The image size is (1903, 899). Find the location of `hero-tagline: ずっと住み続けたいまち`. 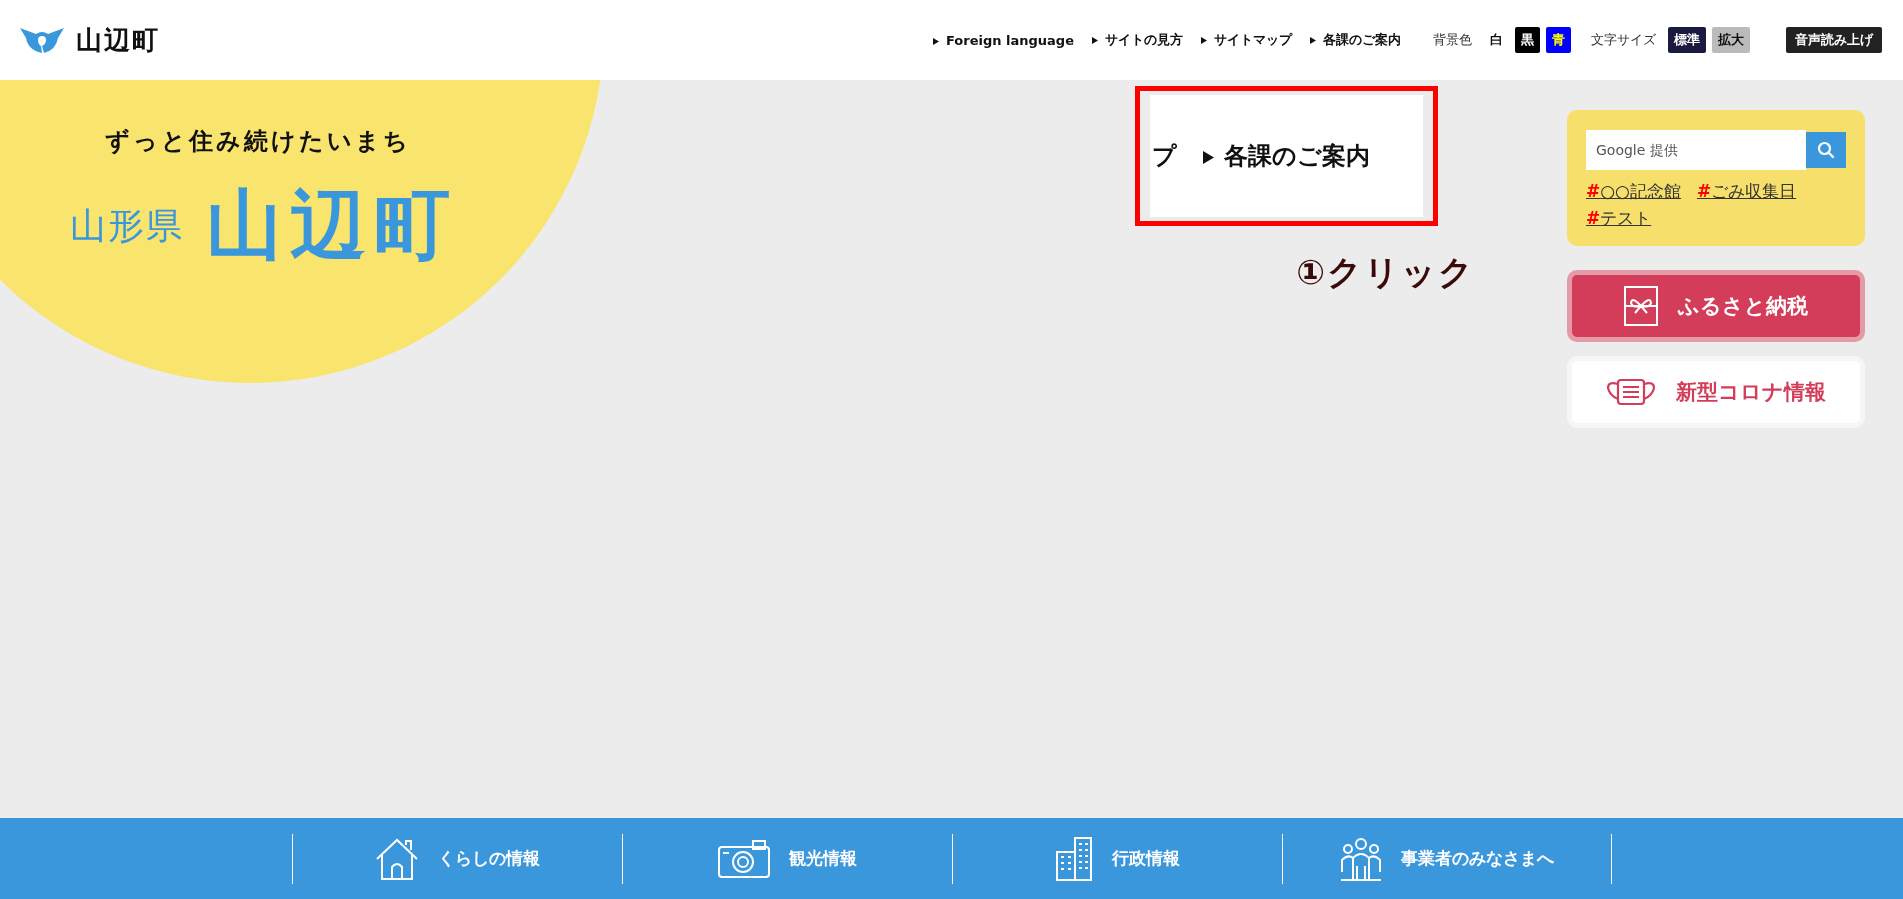

hero-tagline: ずっと住み続けたいまち is located at coordinates (258, 141).